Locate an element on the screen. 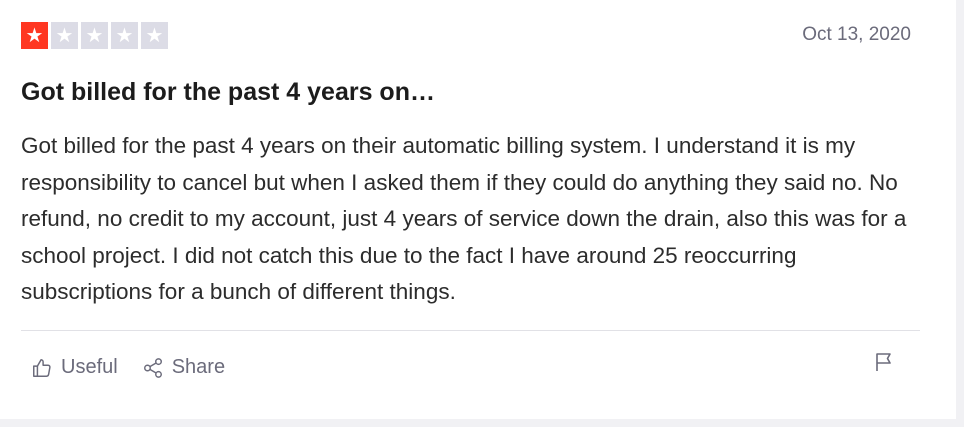 This screenshot has width=964, height=427. share-label: Share is located at coordinates (198, 367).